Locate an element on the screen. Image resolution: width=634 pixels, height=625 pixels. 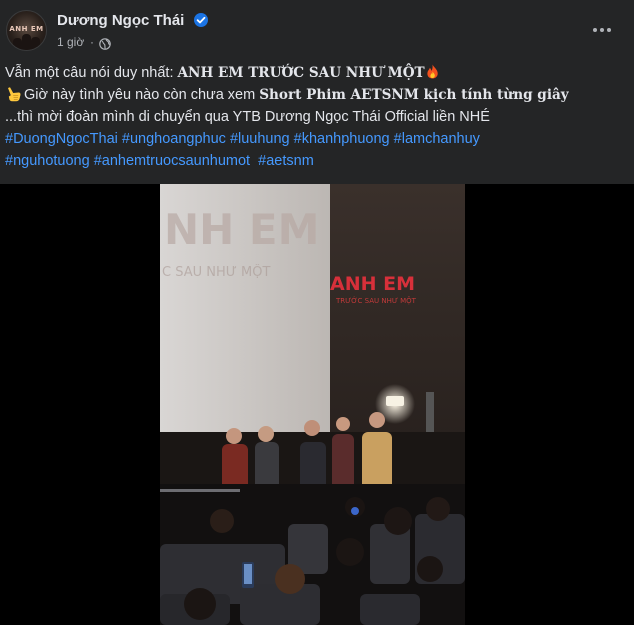
author-avatar: ANH EM is located at coordinates (26, 30).